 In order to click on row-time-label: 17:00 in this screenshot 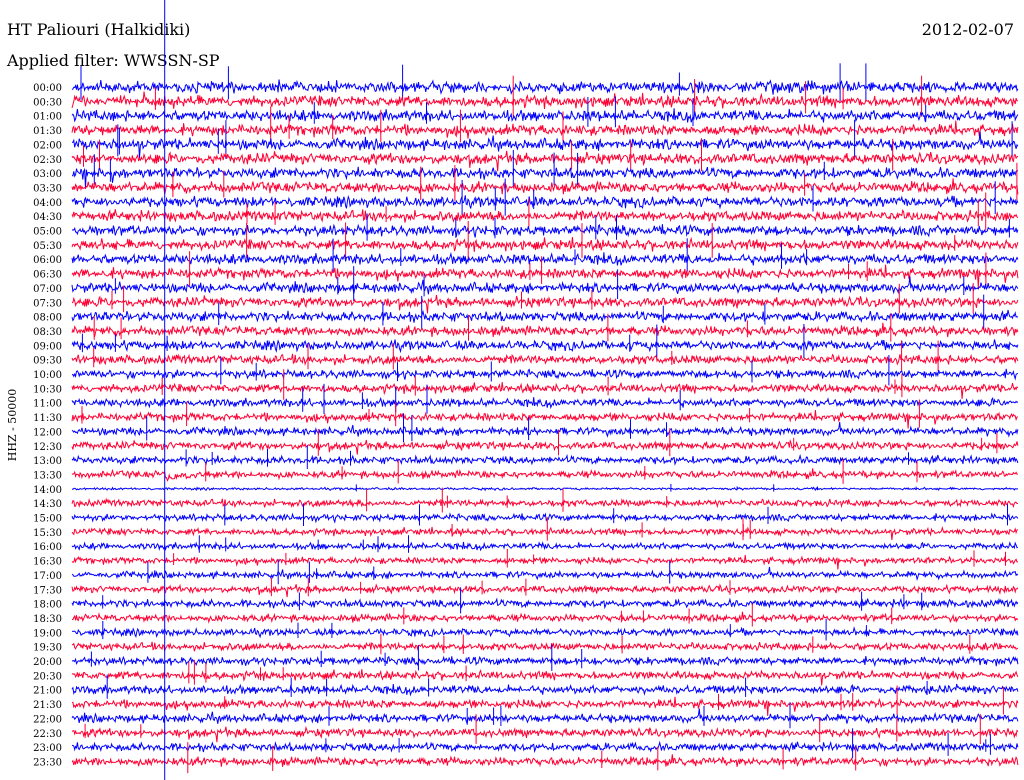, I will do `click(47, 576)`.